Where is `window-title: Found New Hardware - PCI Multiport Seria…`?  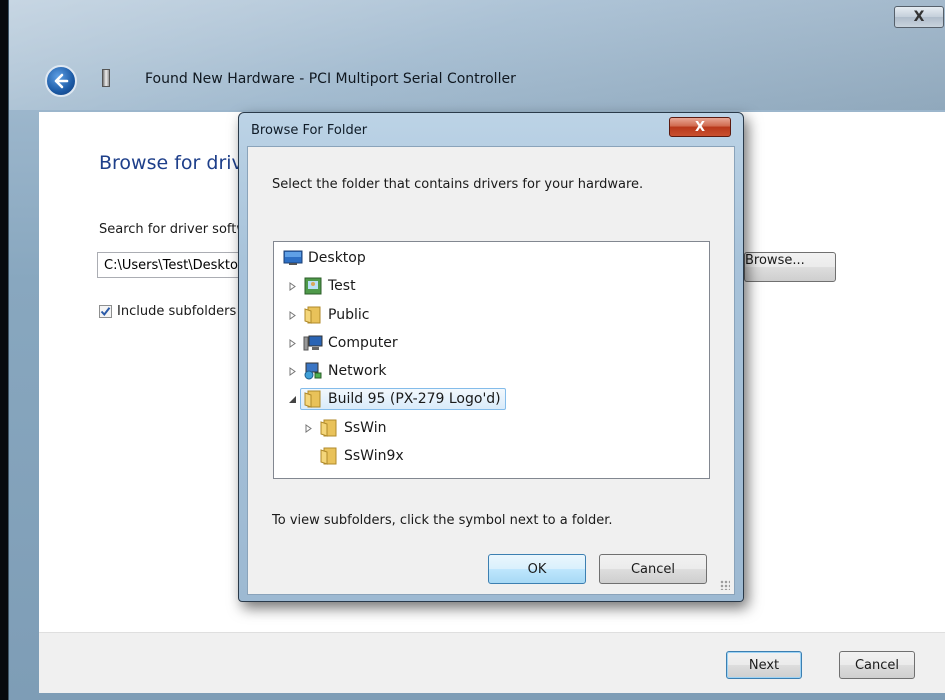 window-title: Found New Hardware - PCI Multiport Seria… is located at coordinates (330, 79).